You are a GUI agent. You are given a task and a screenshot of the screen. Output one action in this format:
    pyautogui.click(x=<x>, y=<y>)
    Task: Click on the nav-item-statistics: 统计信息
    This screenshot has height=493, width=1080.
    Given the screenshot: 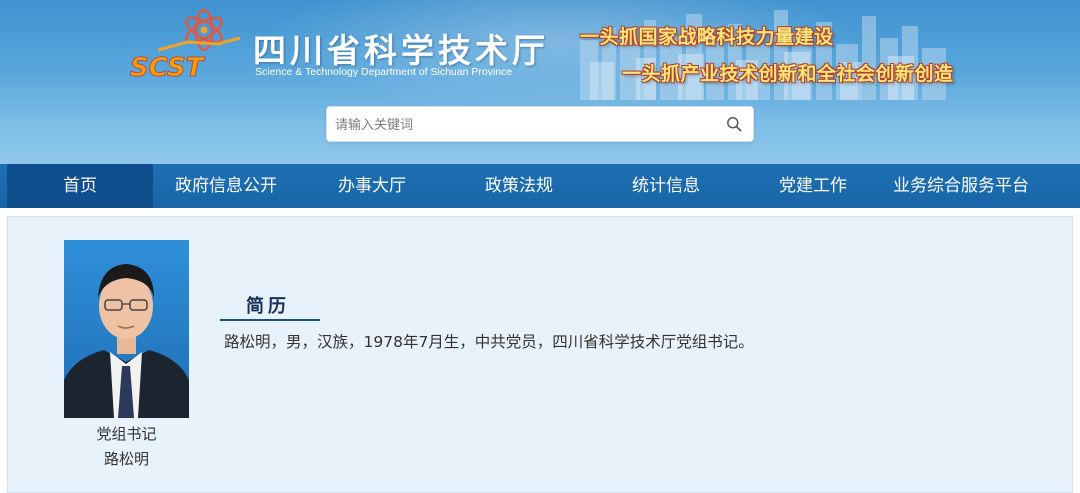 What is the action you would take?
    pyautogui.click(x=666, y=186)
    